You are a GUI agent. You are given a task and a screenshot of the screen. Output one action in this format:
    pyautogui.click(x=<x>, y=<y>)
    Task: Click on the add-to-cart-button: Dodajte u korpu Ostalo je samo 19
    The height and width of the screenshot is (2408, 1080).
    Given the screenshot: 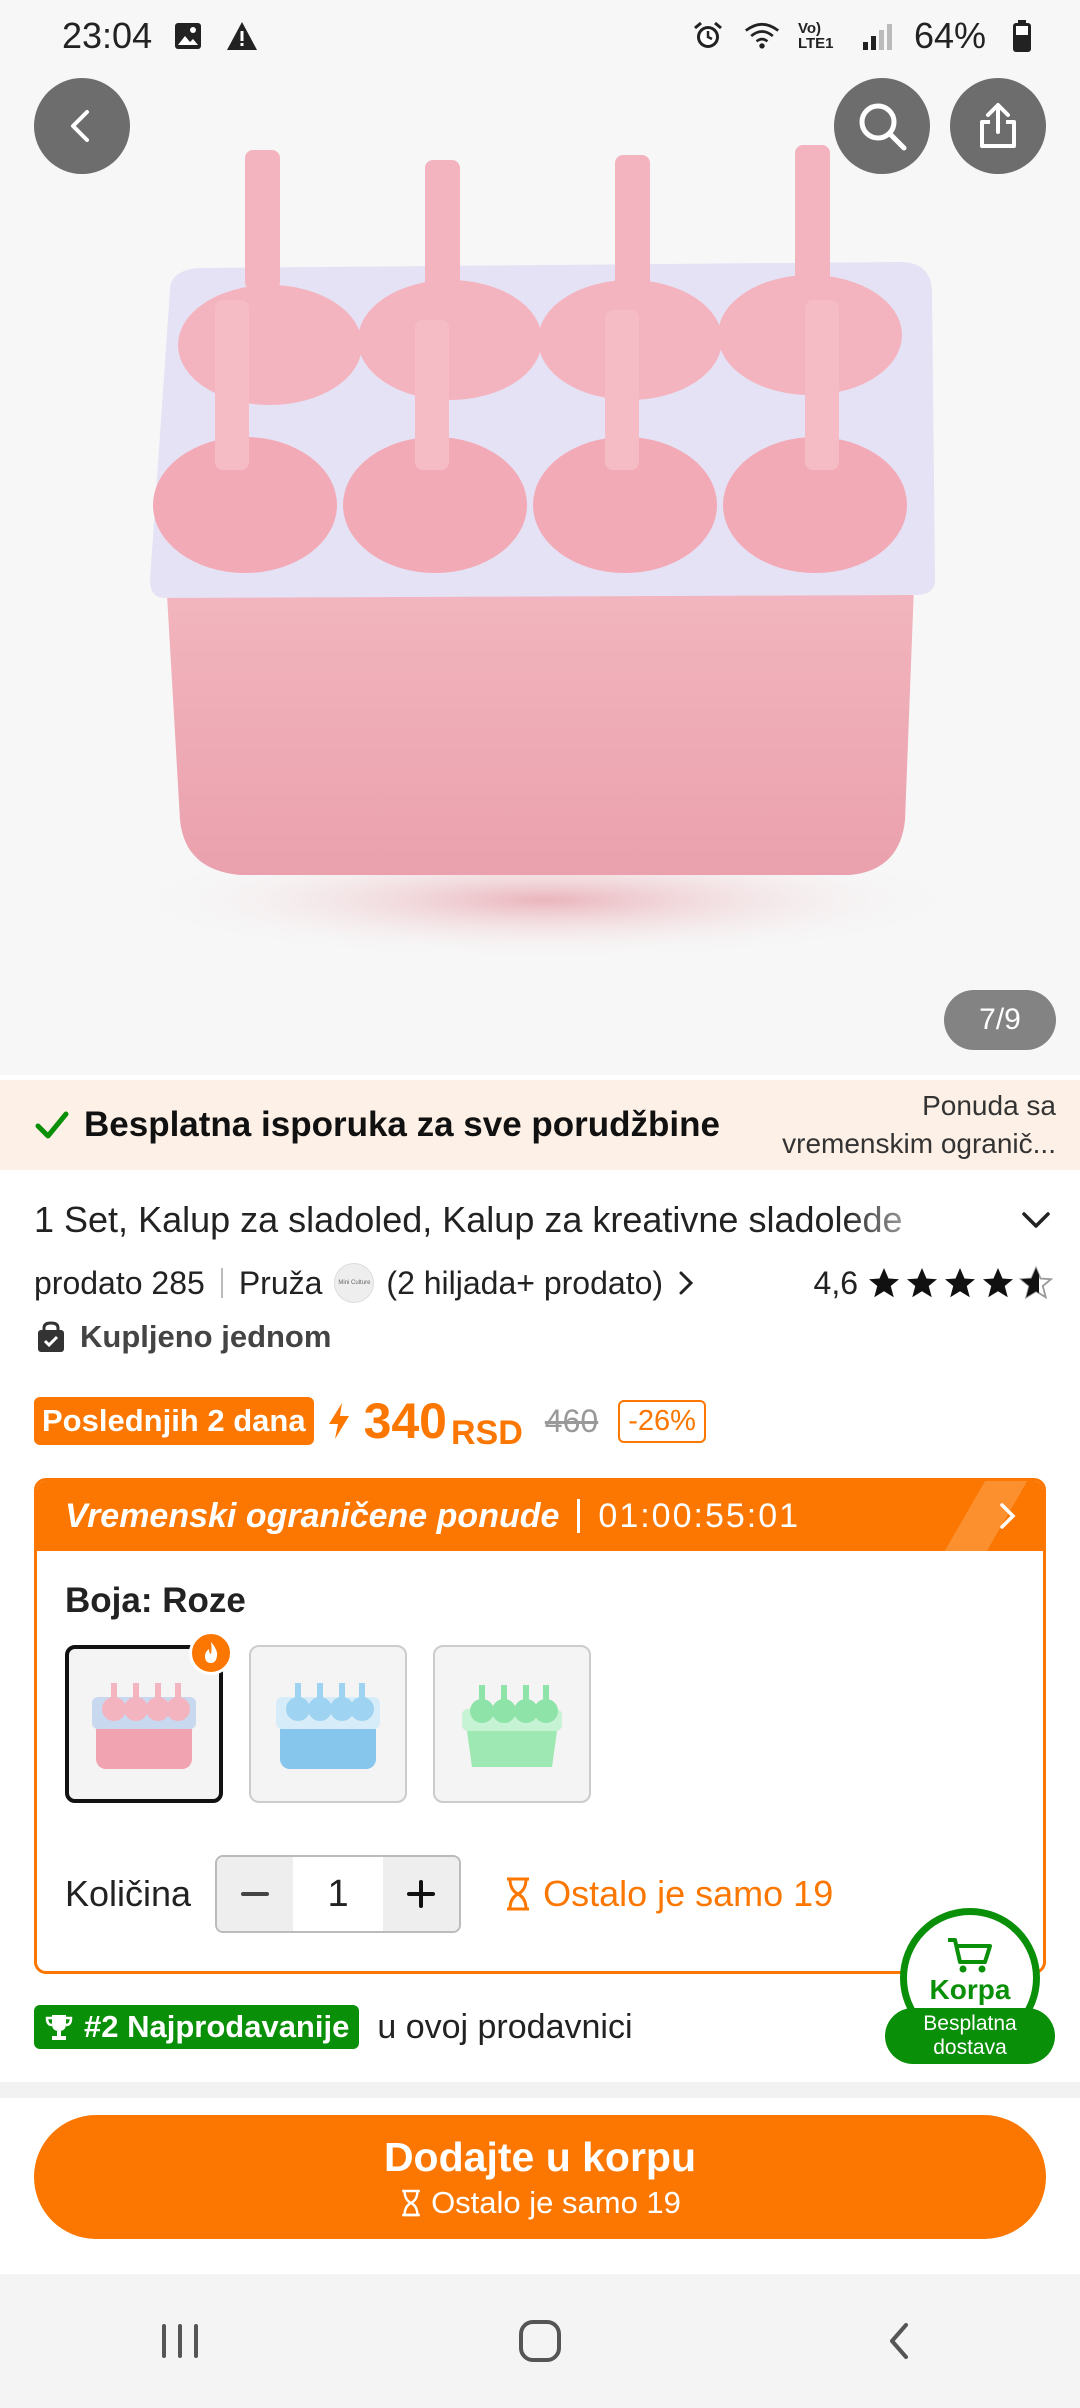 What is the action you would take?
    pyautogui.click(x=540, y=2177)
    